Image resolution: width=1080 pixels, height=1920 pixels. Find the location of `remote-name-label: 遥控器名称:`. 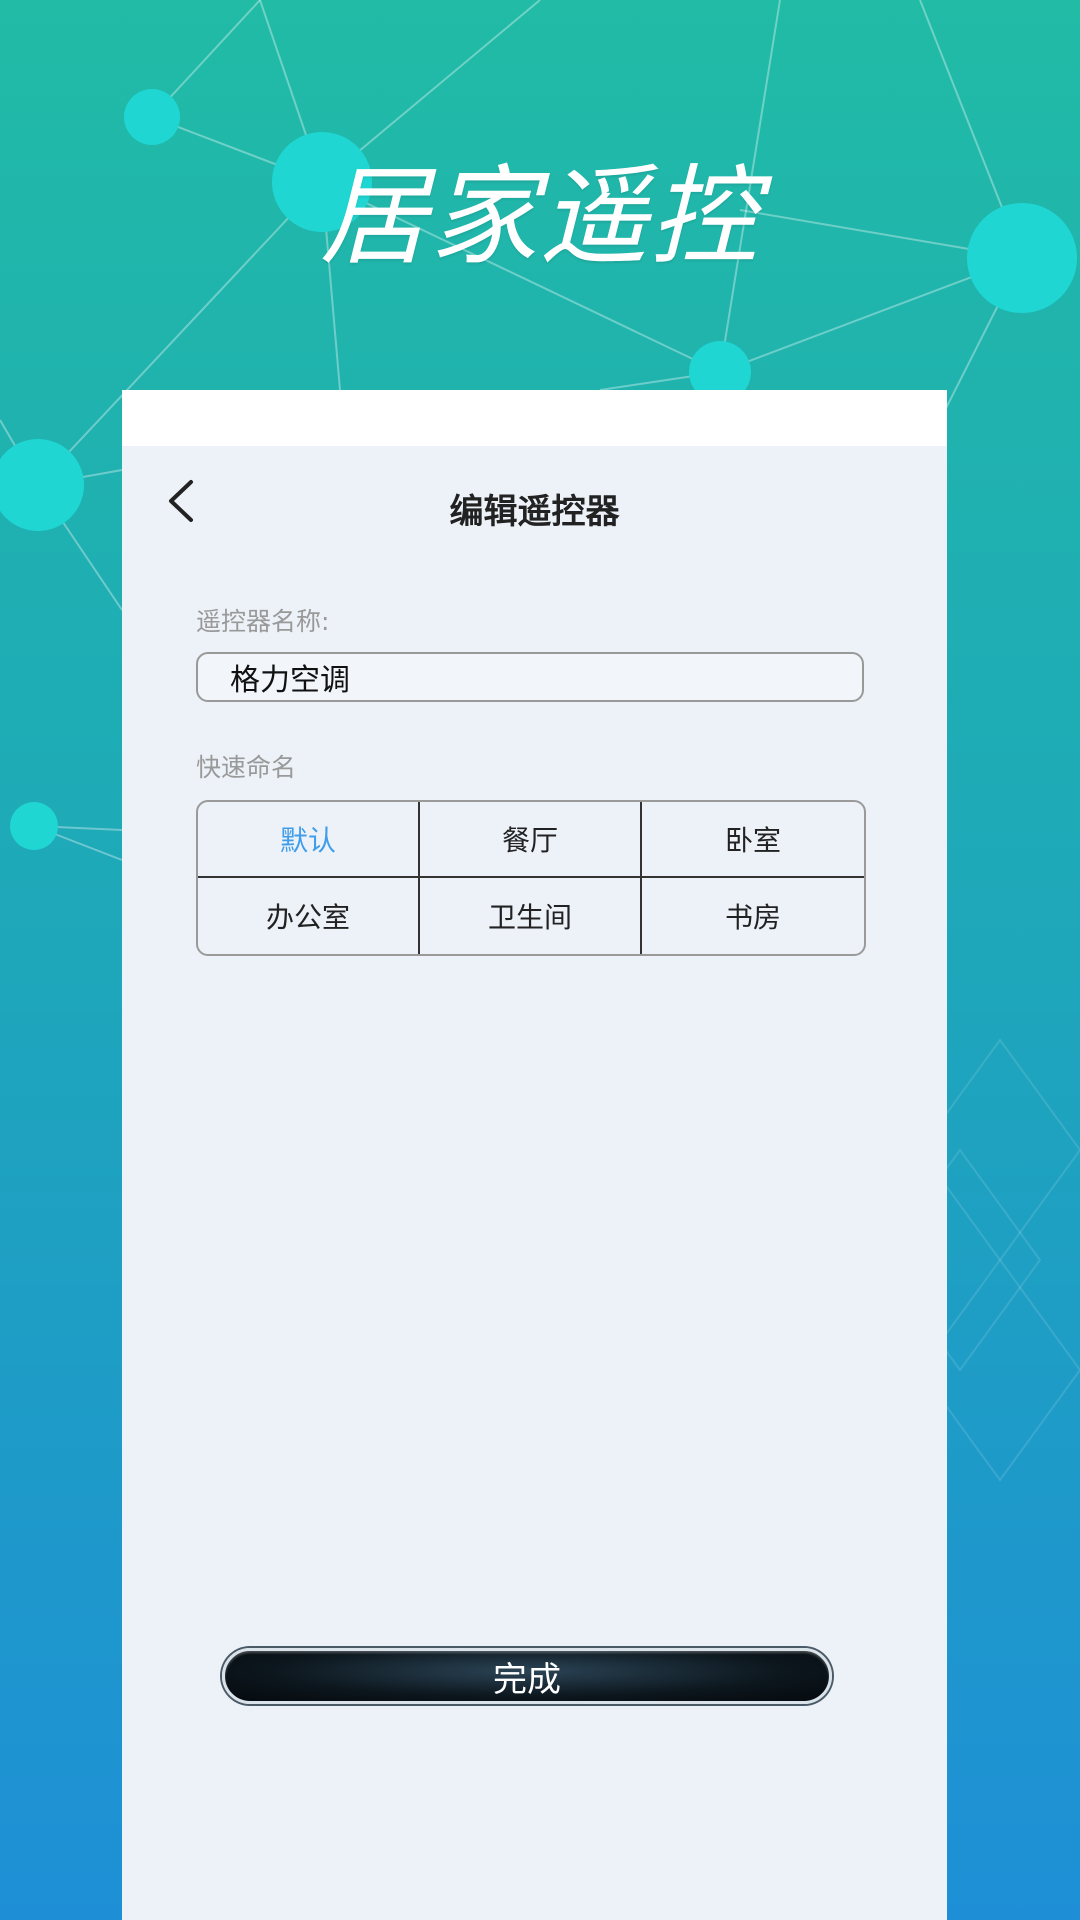

remote-name-label: 遥控器名称: is located at coordinates (263, 621).